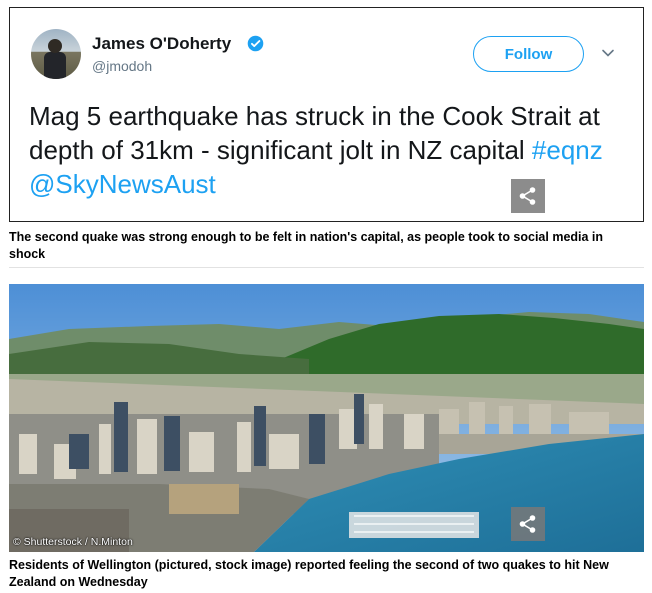  What do you see at coordinates (326, 267) in the screenshot?
I see `divider` at bounding box center [326, 267].